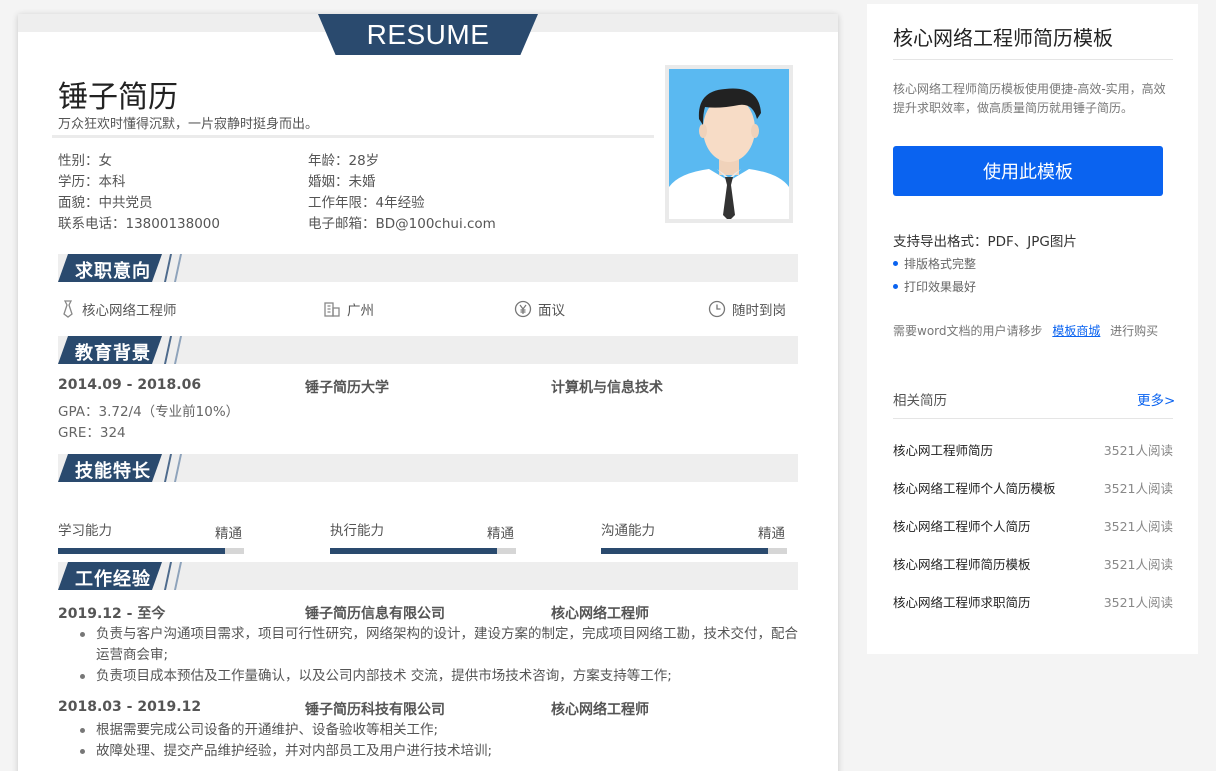  I want to click on header-divider, so click(353, 136).